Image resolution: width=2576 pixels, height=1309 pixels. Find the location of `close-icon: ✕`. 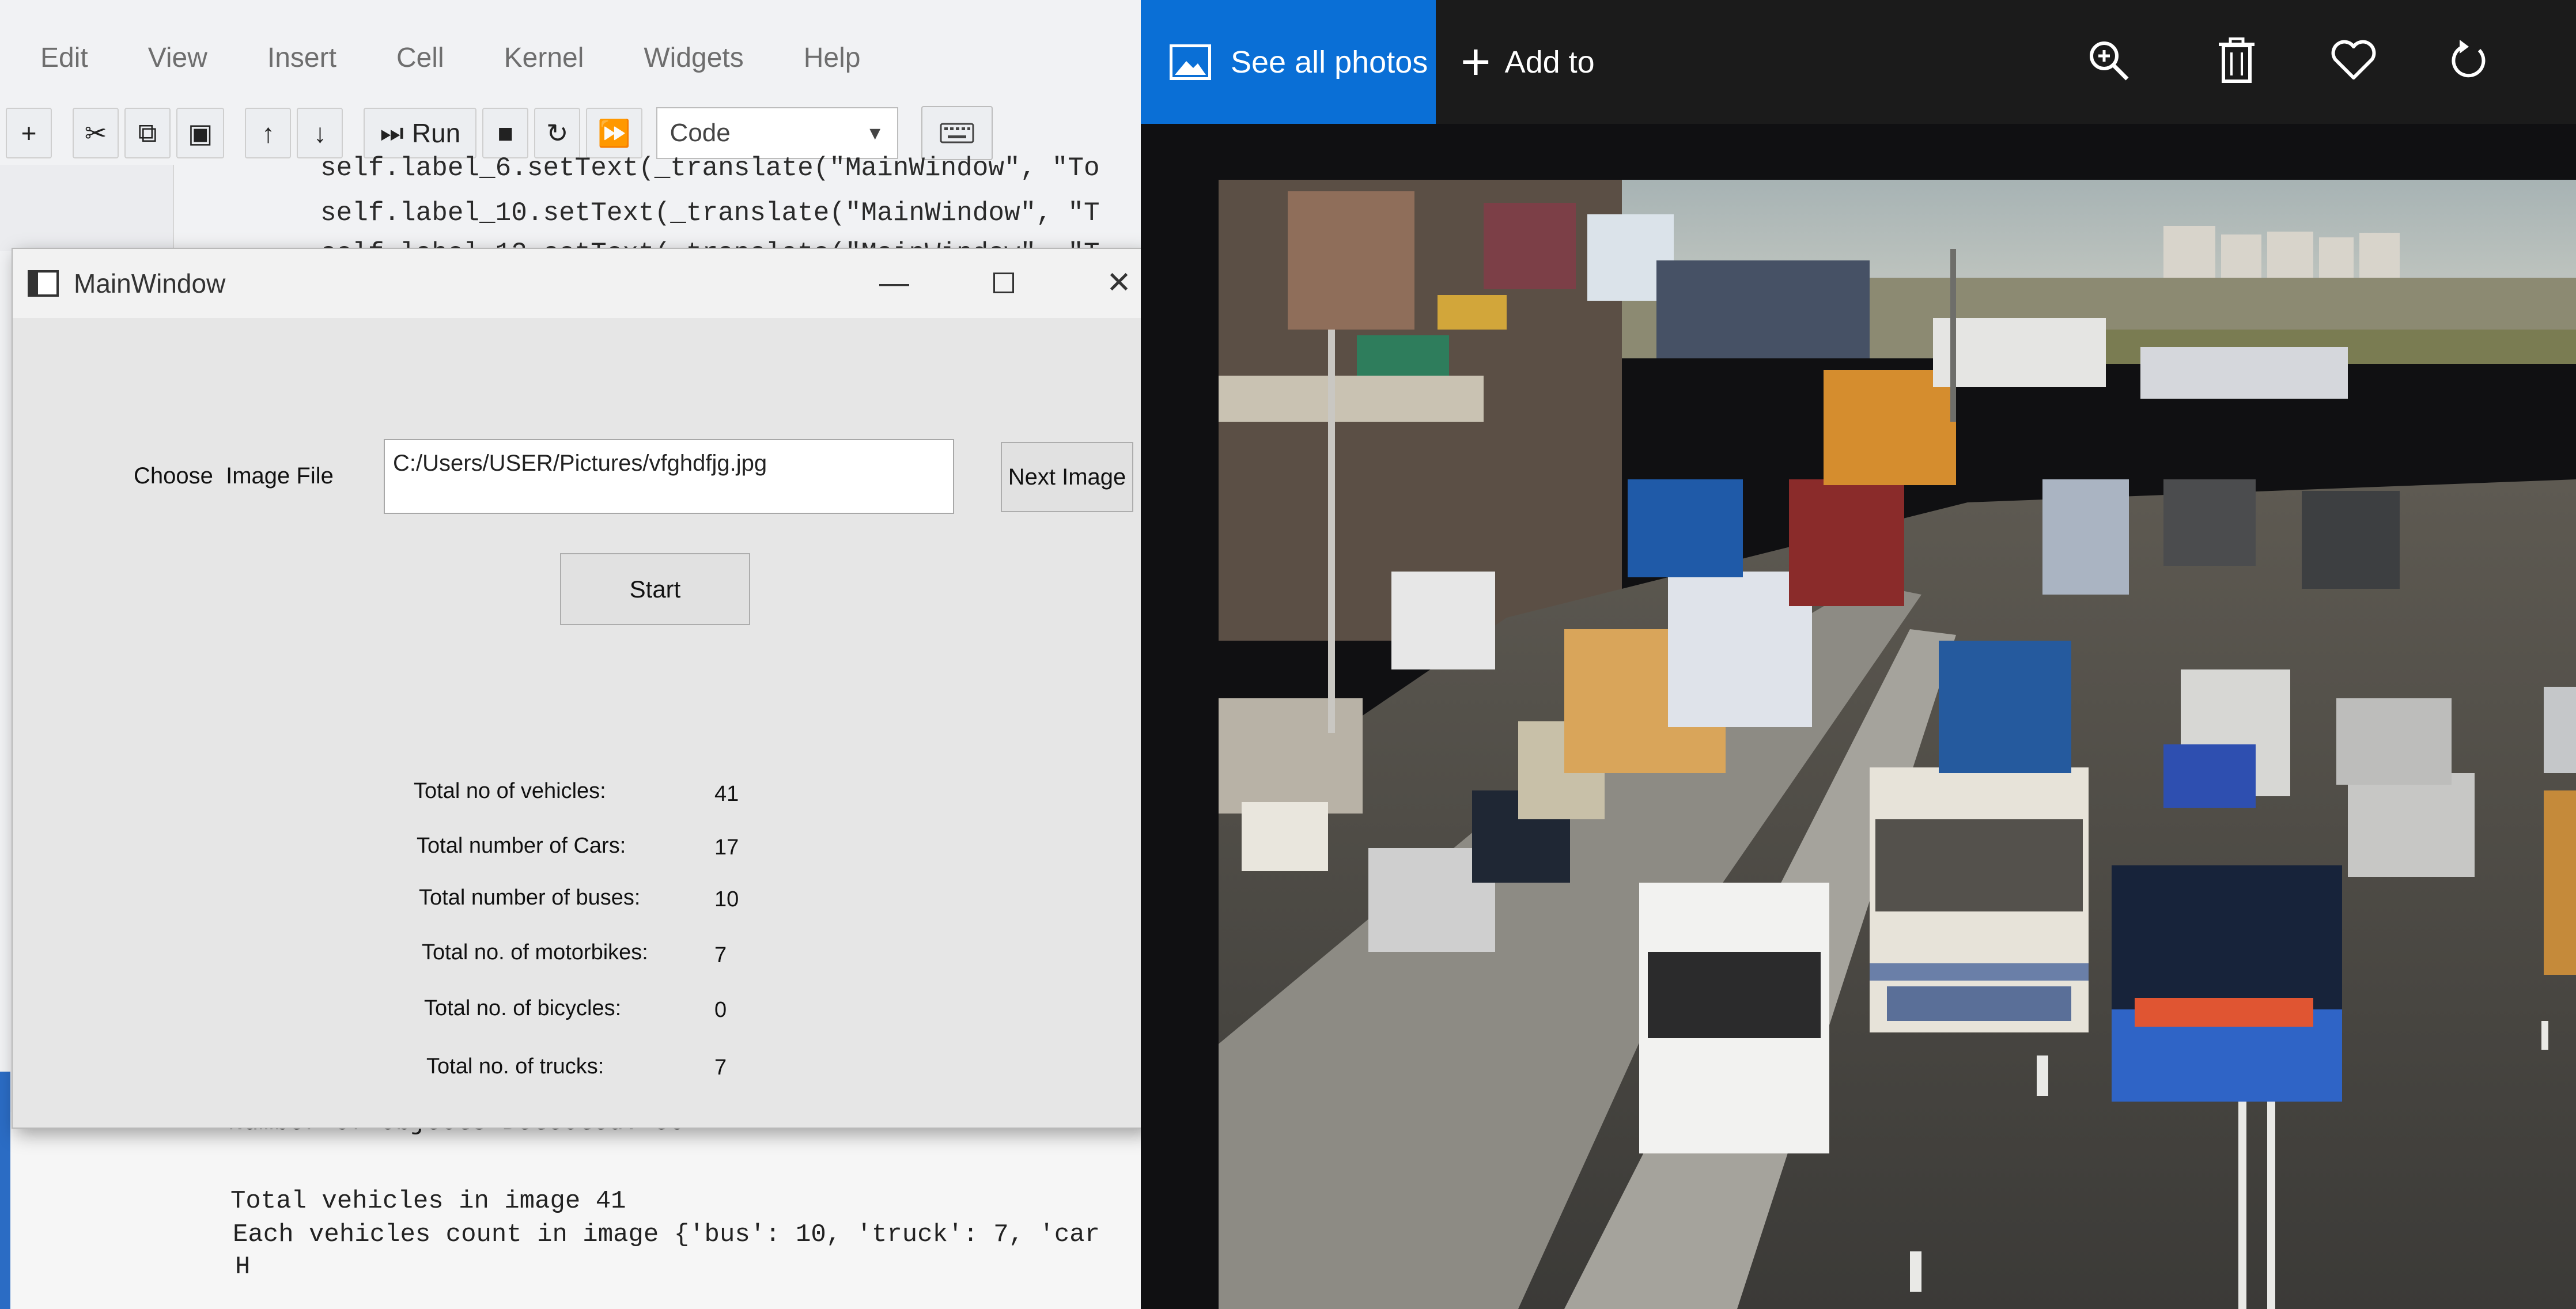

close-icon: ✕ is located at coordinates (1119, 283).